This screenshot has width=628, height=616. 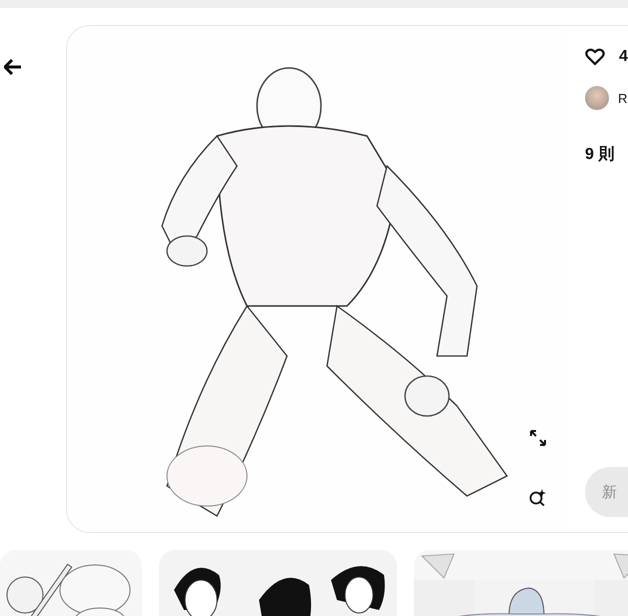 I want to click on comment-field: 新, so click(x=606, y=492).